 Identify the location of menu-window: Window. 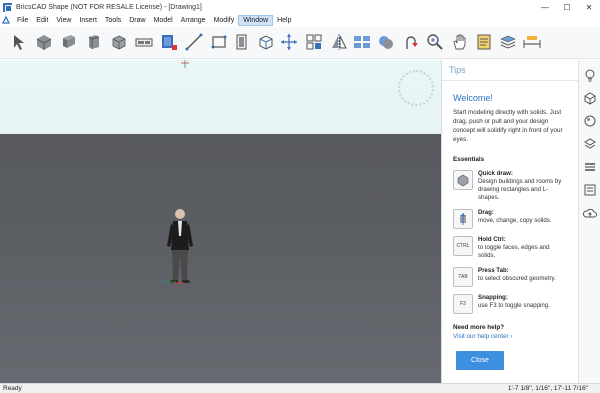
(256, 20).